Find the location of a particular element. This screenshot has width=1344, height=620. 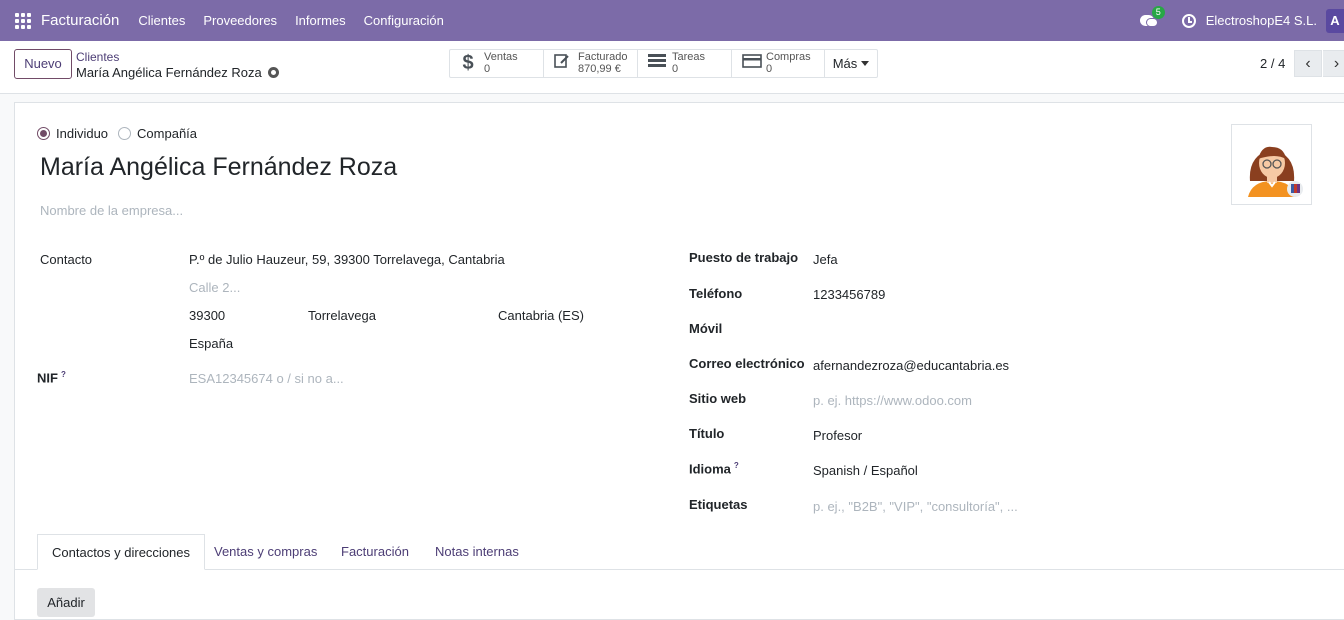

state-select: Cantabria (ES) is located at coordinates (541, 315).